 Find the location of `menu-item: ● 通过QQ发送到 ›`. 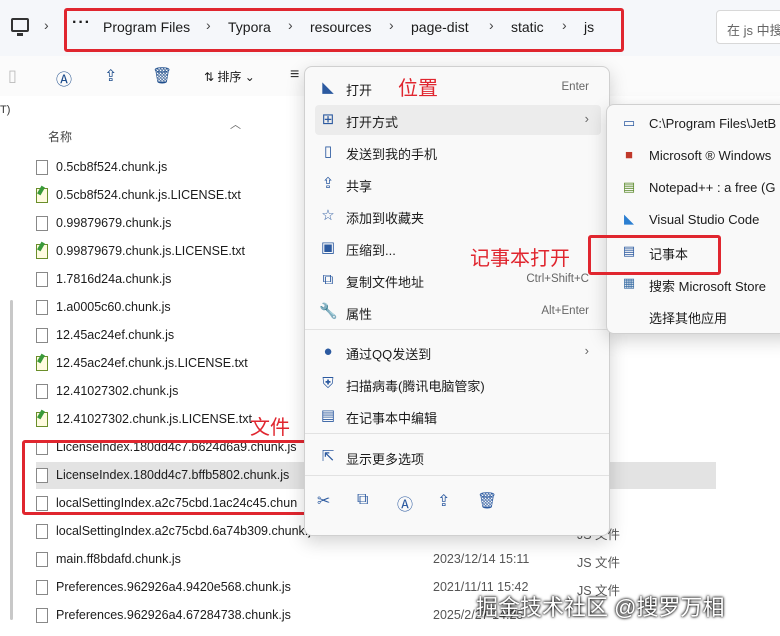

menu-item: ● 通过QQ发送到 › is located at coordinates (458, 352).